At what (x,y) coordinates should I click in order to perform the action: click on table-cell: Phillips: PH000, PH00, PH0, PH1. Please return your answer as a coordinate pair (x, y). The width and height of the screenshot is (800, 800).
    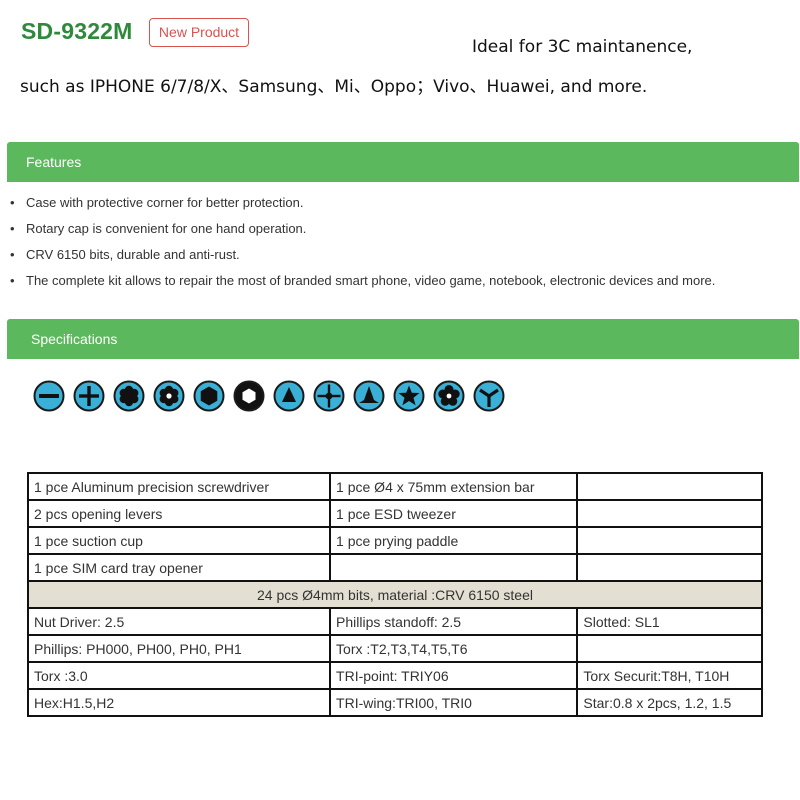
    Looking at the image, I should click on (179, 648).